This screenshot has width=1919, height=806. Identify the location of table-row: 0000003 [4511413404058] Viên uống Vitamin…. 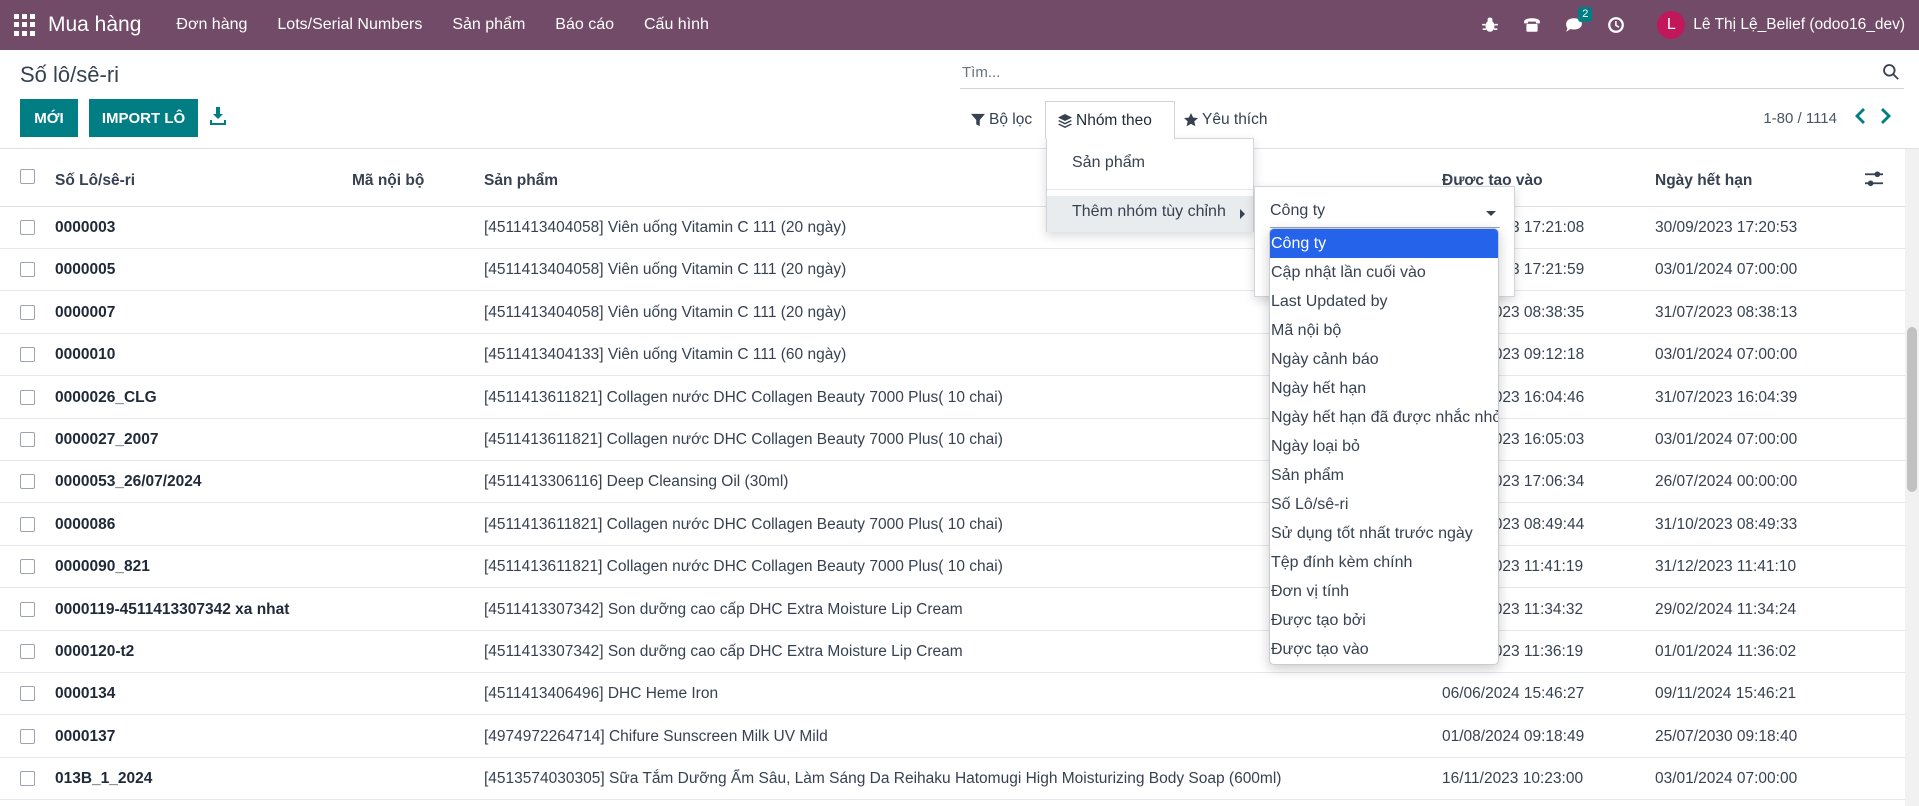
(952, 228).